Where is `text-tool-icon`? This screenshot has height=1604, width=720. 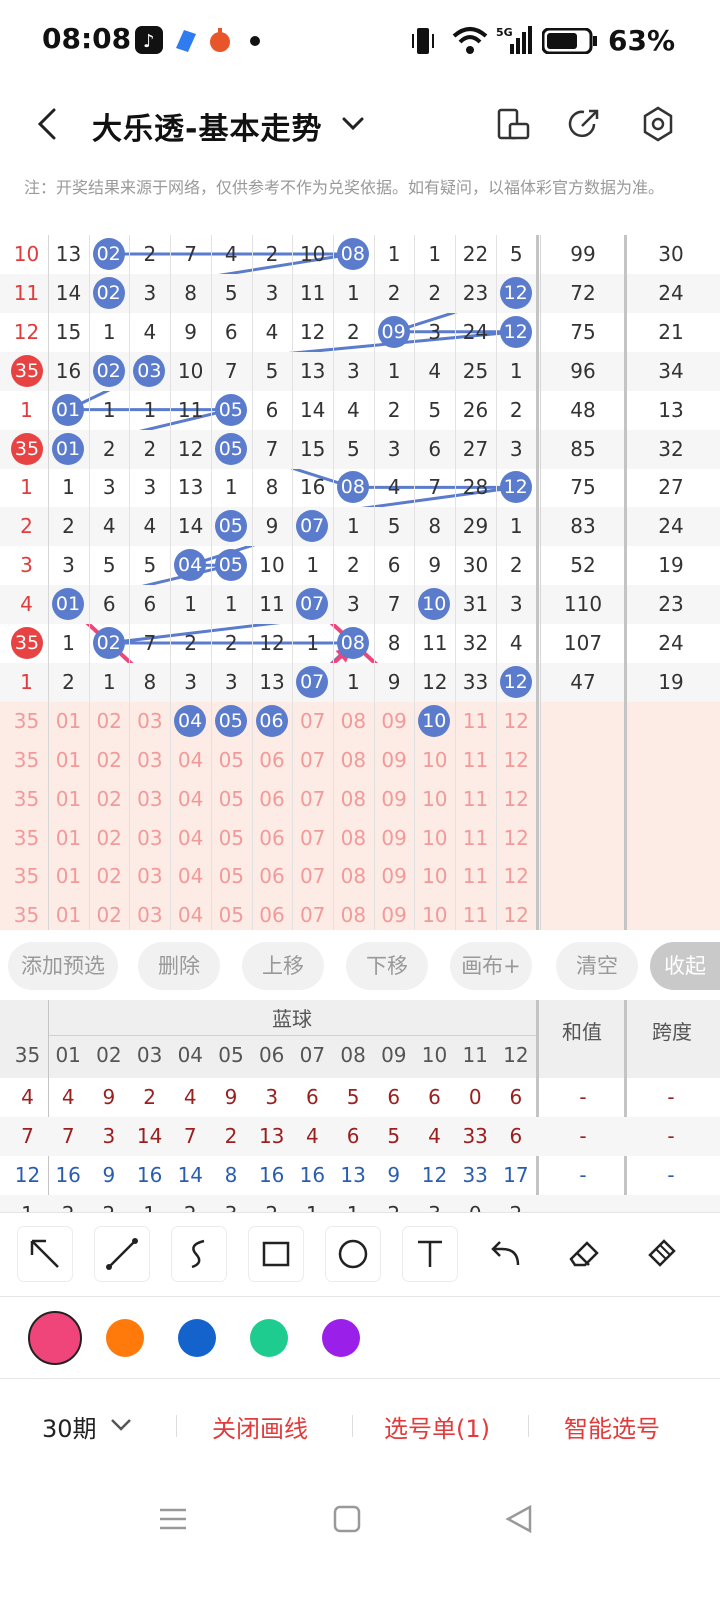 text-tool-icon is located at coordinates (430, 1254).